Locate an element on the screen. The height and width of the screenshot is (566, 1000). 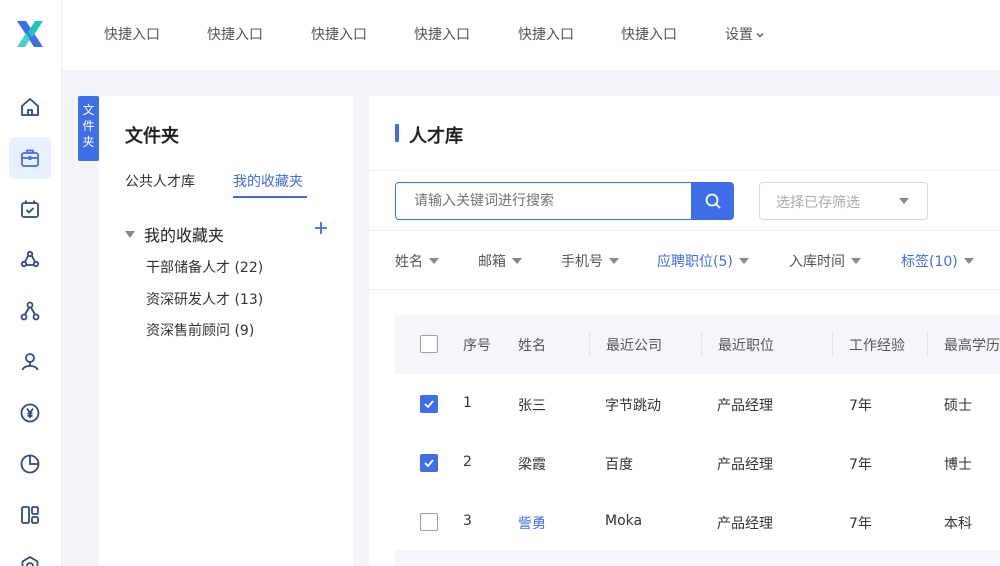
rail-layout is located at coordinates (30, 515).